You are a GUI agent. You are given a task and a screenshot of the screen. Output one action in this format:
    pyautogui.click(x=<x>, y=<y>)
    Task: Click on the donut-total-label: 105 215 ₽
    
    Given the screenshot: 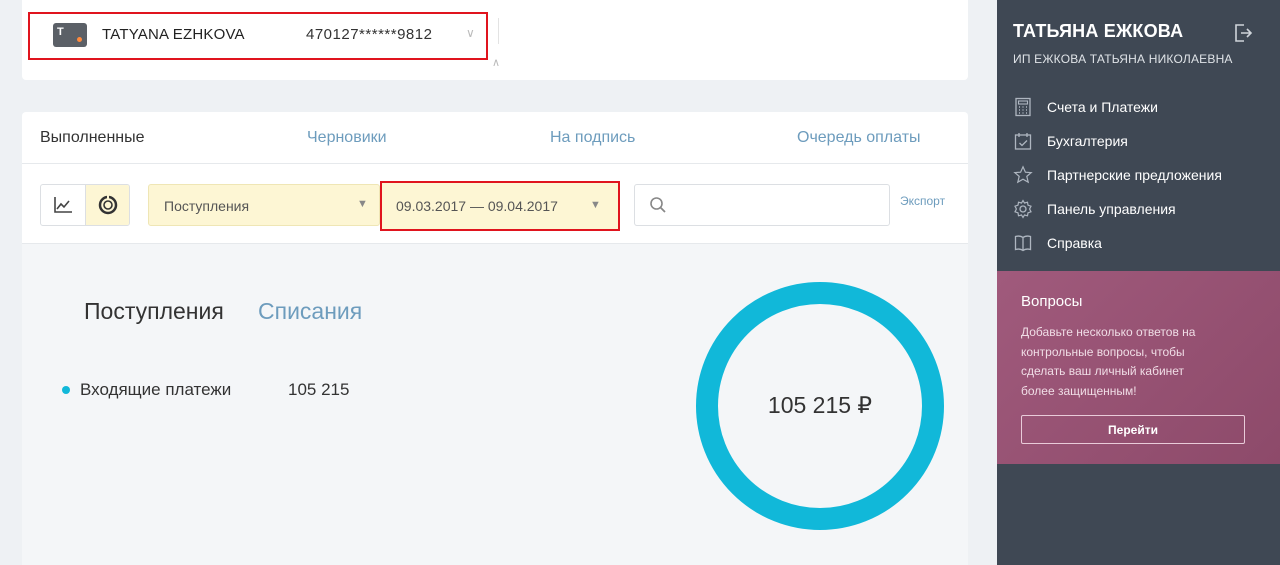 What is the action you would take?
    pyautogui.click(x=820, y=405)
    